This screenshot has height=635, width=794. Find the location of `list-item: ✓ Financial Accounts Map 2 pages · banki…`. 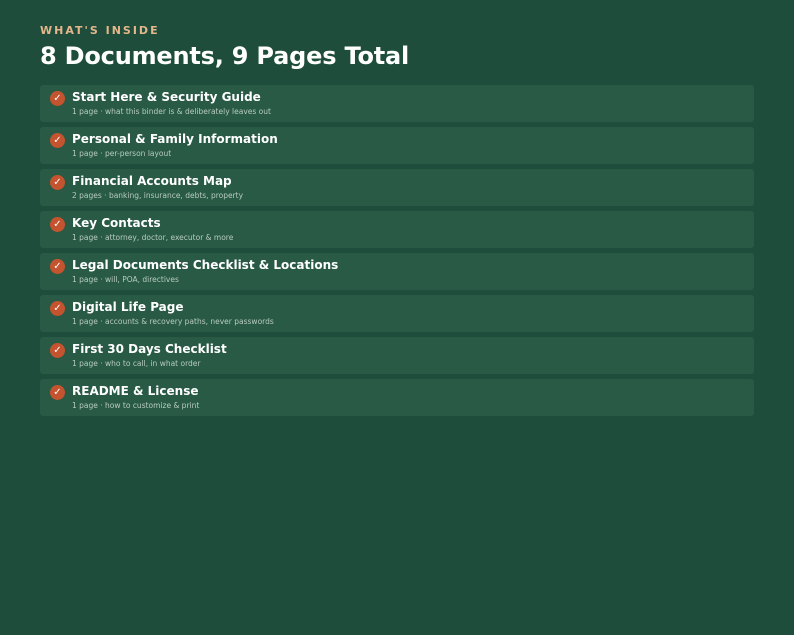

list-item: ✓ Financial Accounts Map 2 pages · banki… is located at coordinates (397, 187).